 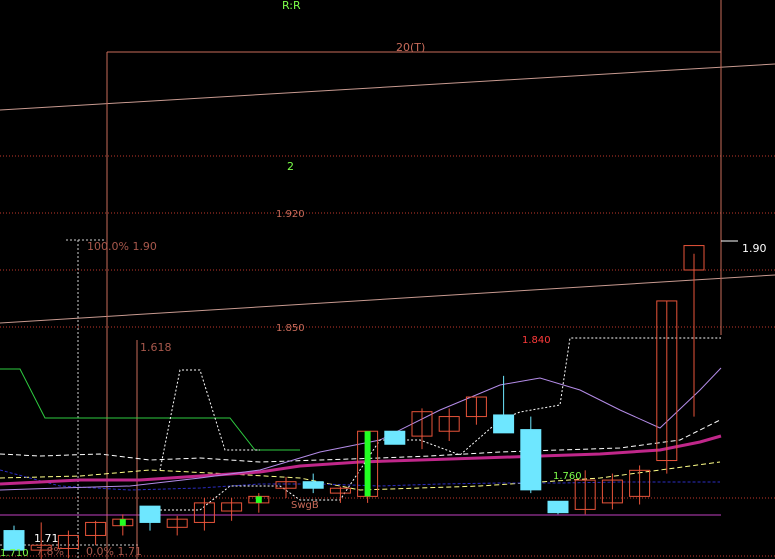 What do you see at coordinates (410, 47) in the screenshot?
I see `span-label: 20(T)` at bounding box center [410, 47].